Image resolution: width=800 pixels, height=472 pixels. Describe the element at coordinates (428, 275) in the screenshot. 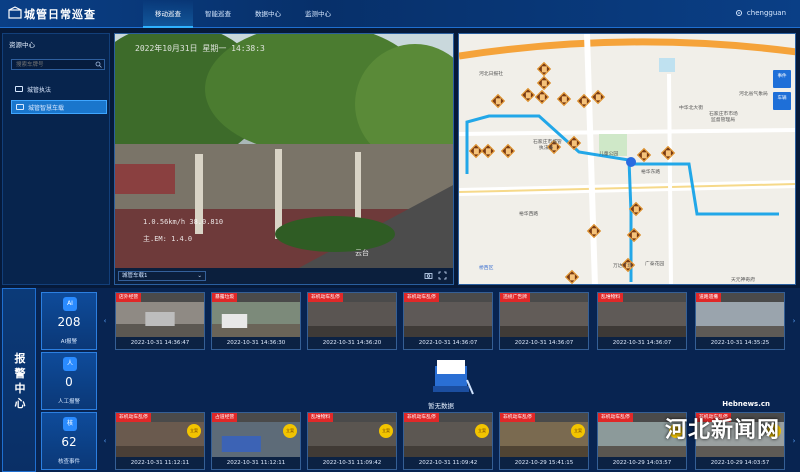

I see `camera-snapshot-icon` at that location.